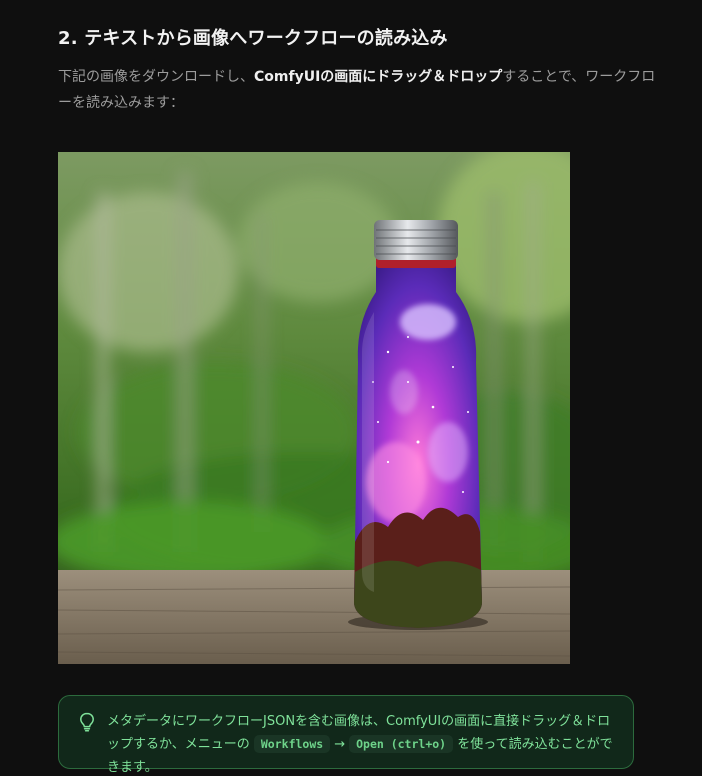  I want to click on intro-text-start: 下記の画像をダウンロードし、, so click(156, 77).